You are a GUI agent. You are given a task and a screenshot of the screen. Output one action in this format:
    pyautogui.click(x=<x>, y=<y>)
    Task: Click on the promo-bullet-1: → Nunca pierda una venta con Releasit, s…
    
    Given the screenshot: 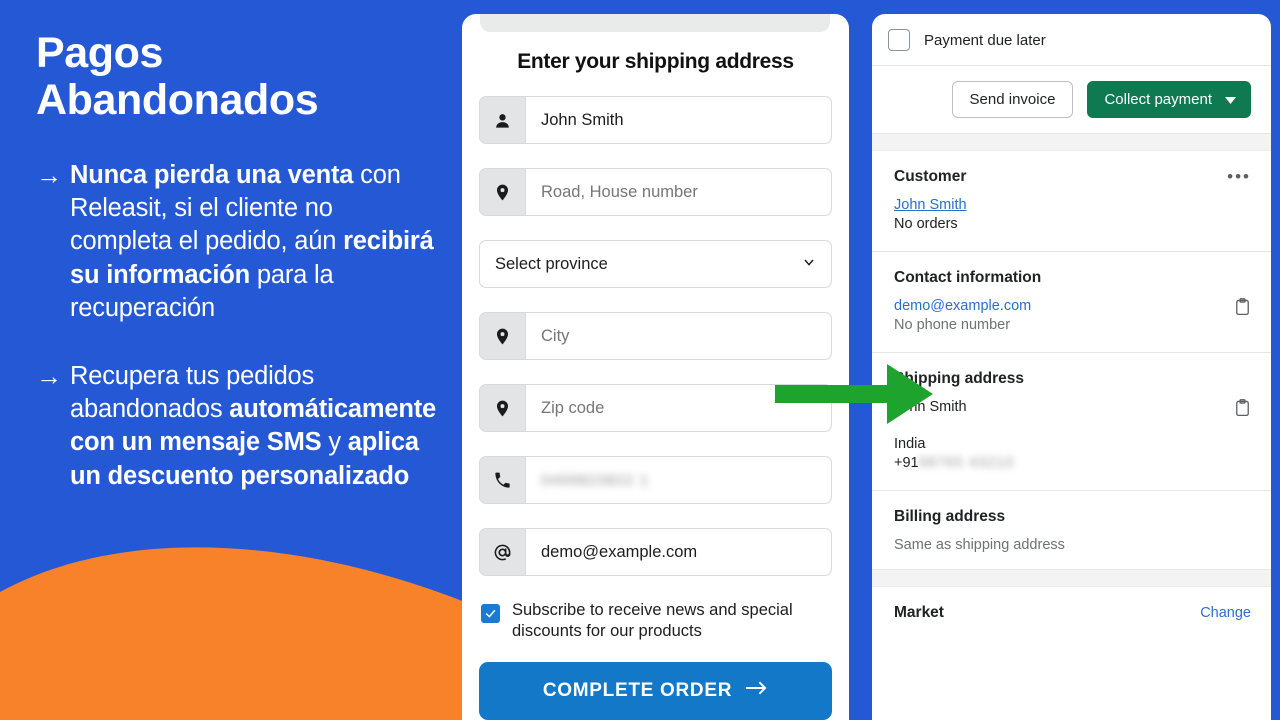 What is the action you would take?
    pyautogui.click(x=237, y=242)
    